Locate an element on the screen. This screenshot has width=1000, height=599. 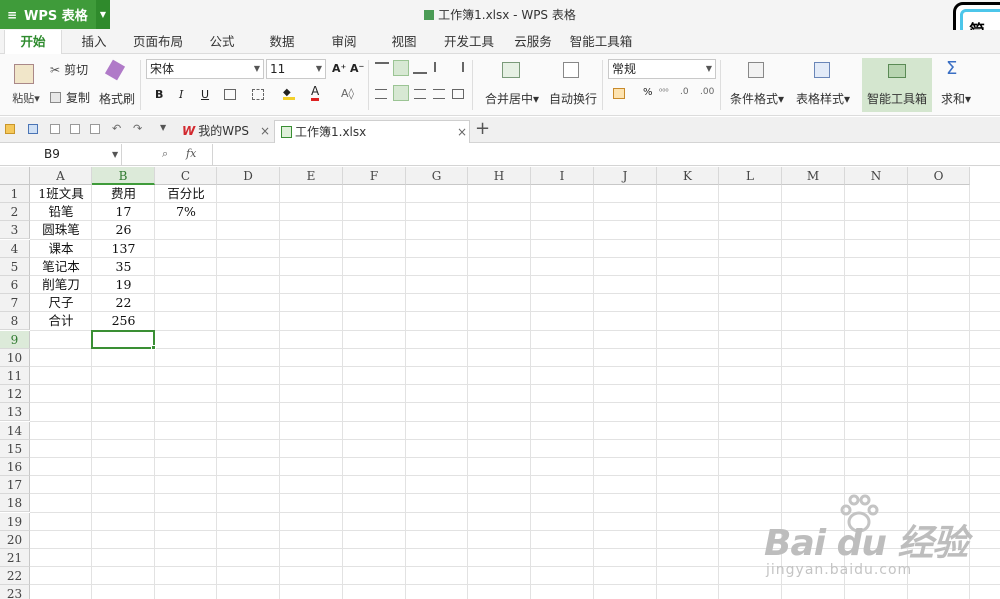
row-header-11: 11 is located at coordinates (15, 376).